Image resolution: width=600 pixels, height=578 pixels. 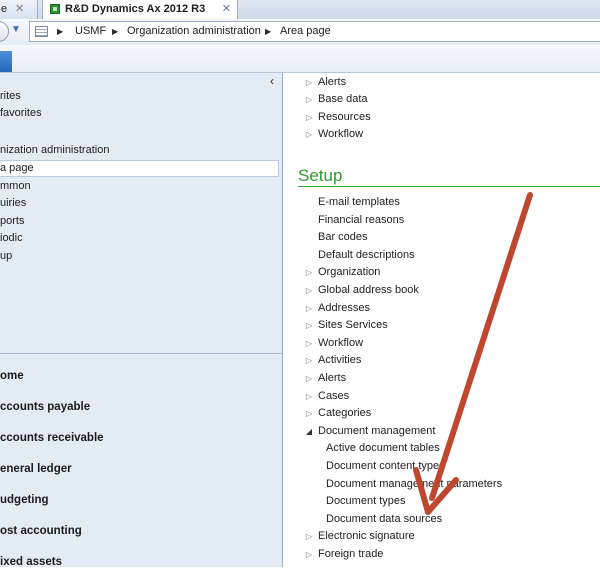 I want to click on module-accounts-payable: ccounts payable, so click(x=141, y=407).